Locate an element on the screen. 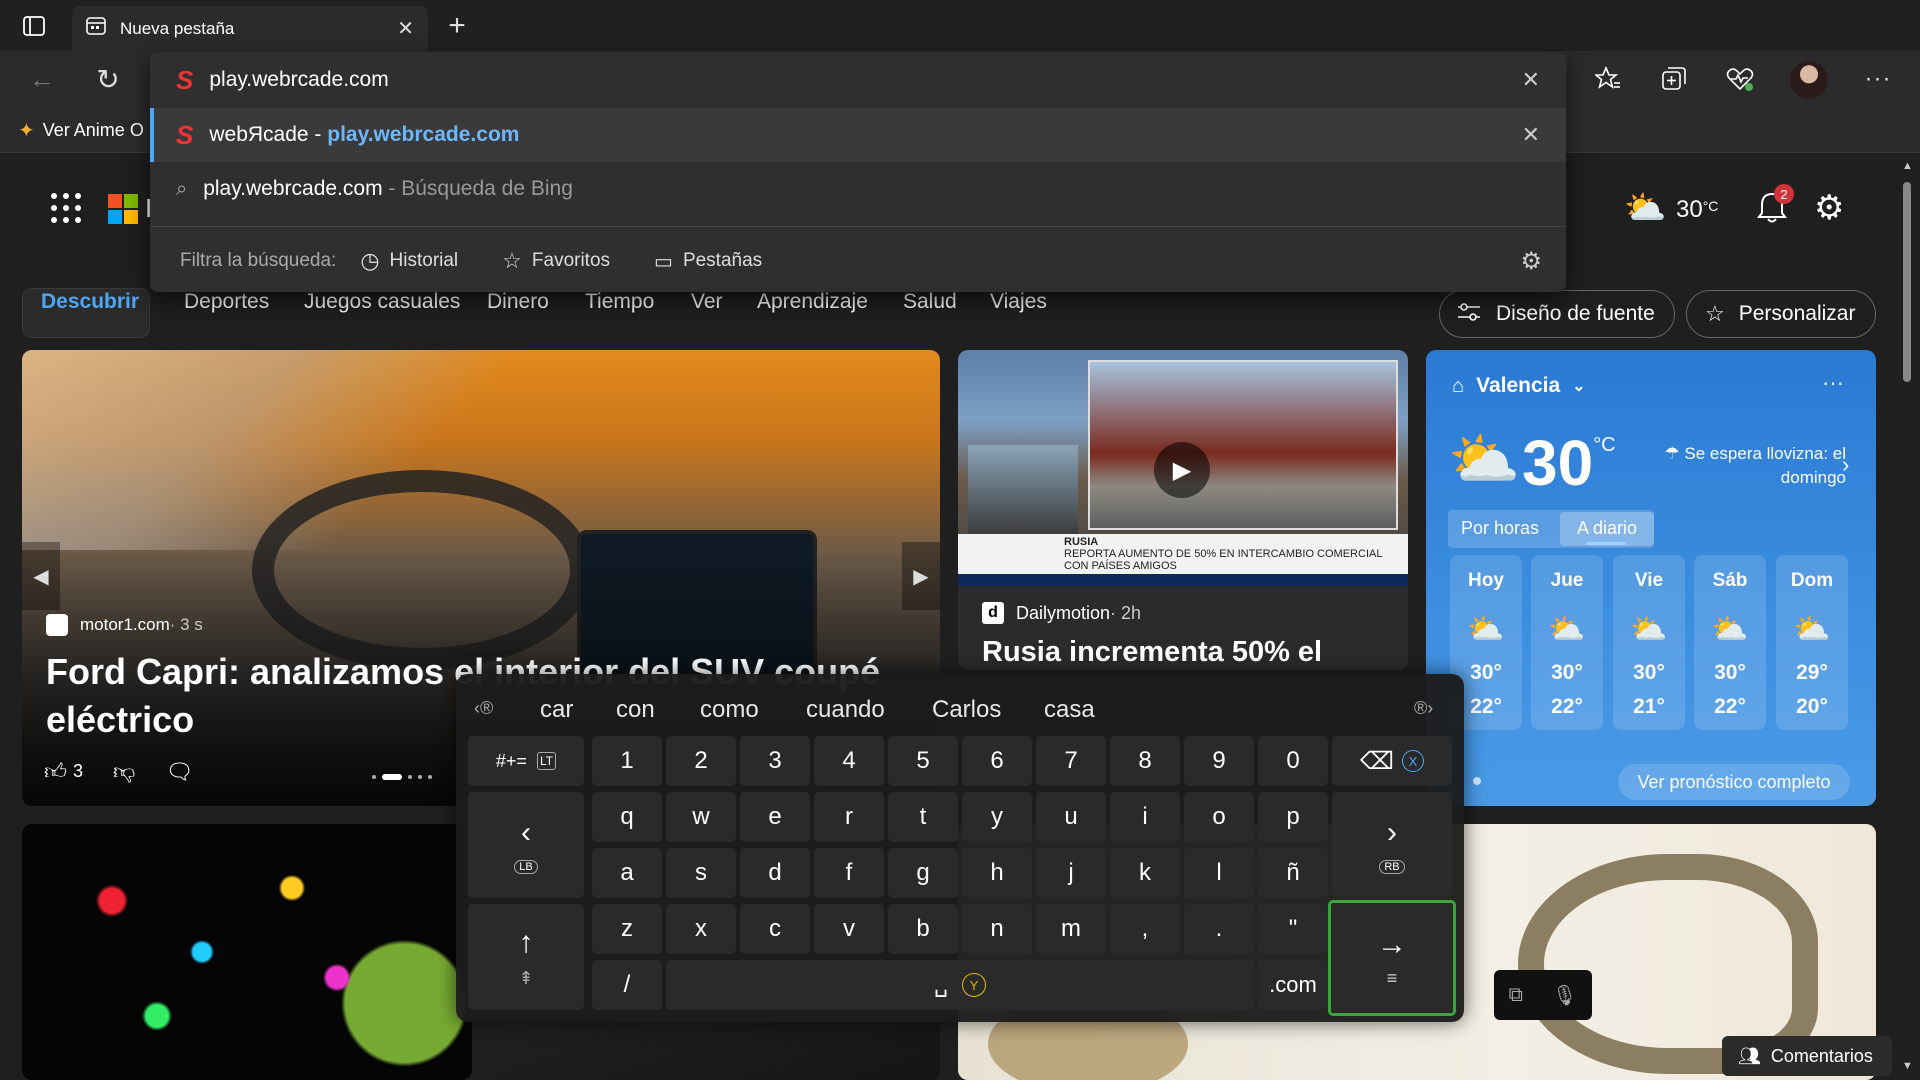 The height and width of the screenshot is (1080, 1920). scrollbar: ▲ ▼ is located at coordinates (1907, 620).